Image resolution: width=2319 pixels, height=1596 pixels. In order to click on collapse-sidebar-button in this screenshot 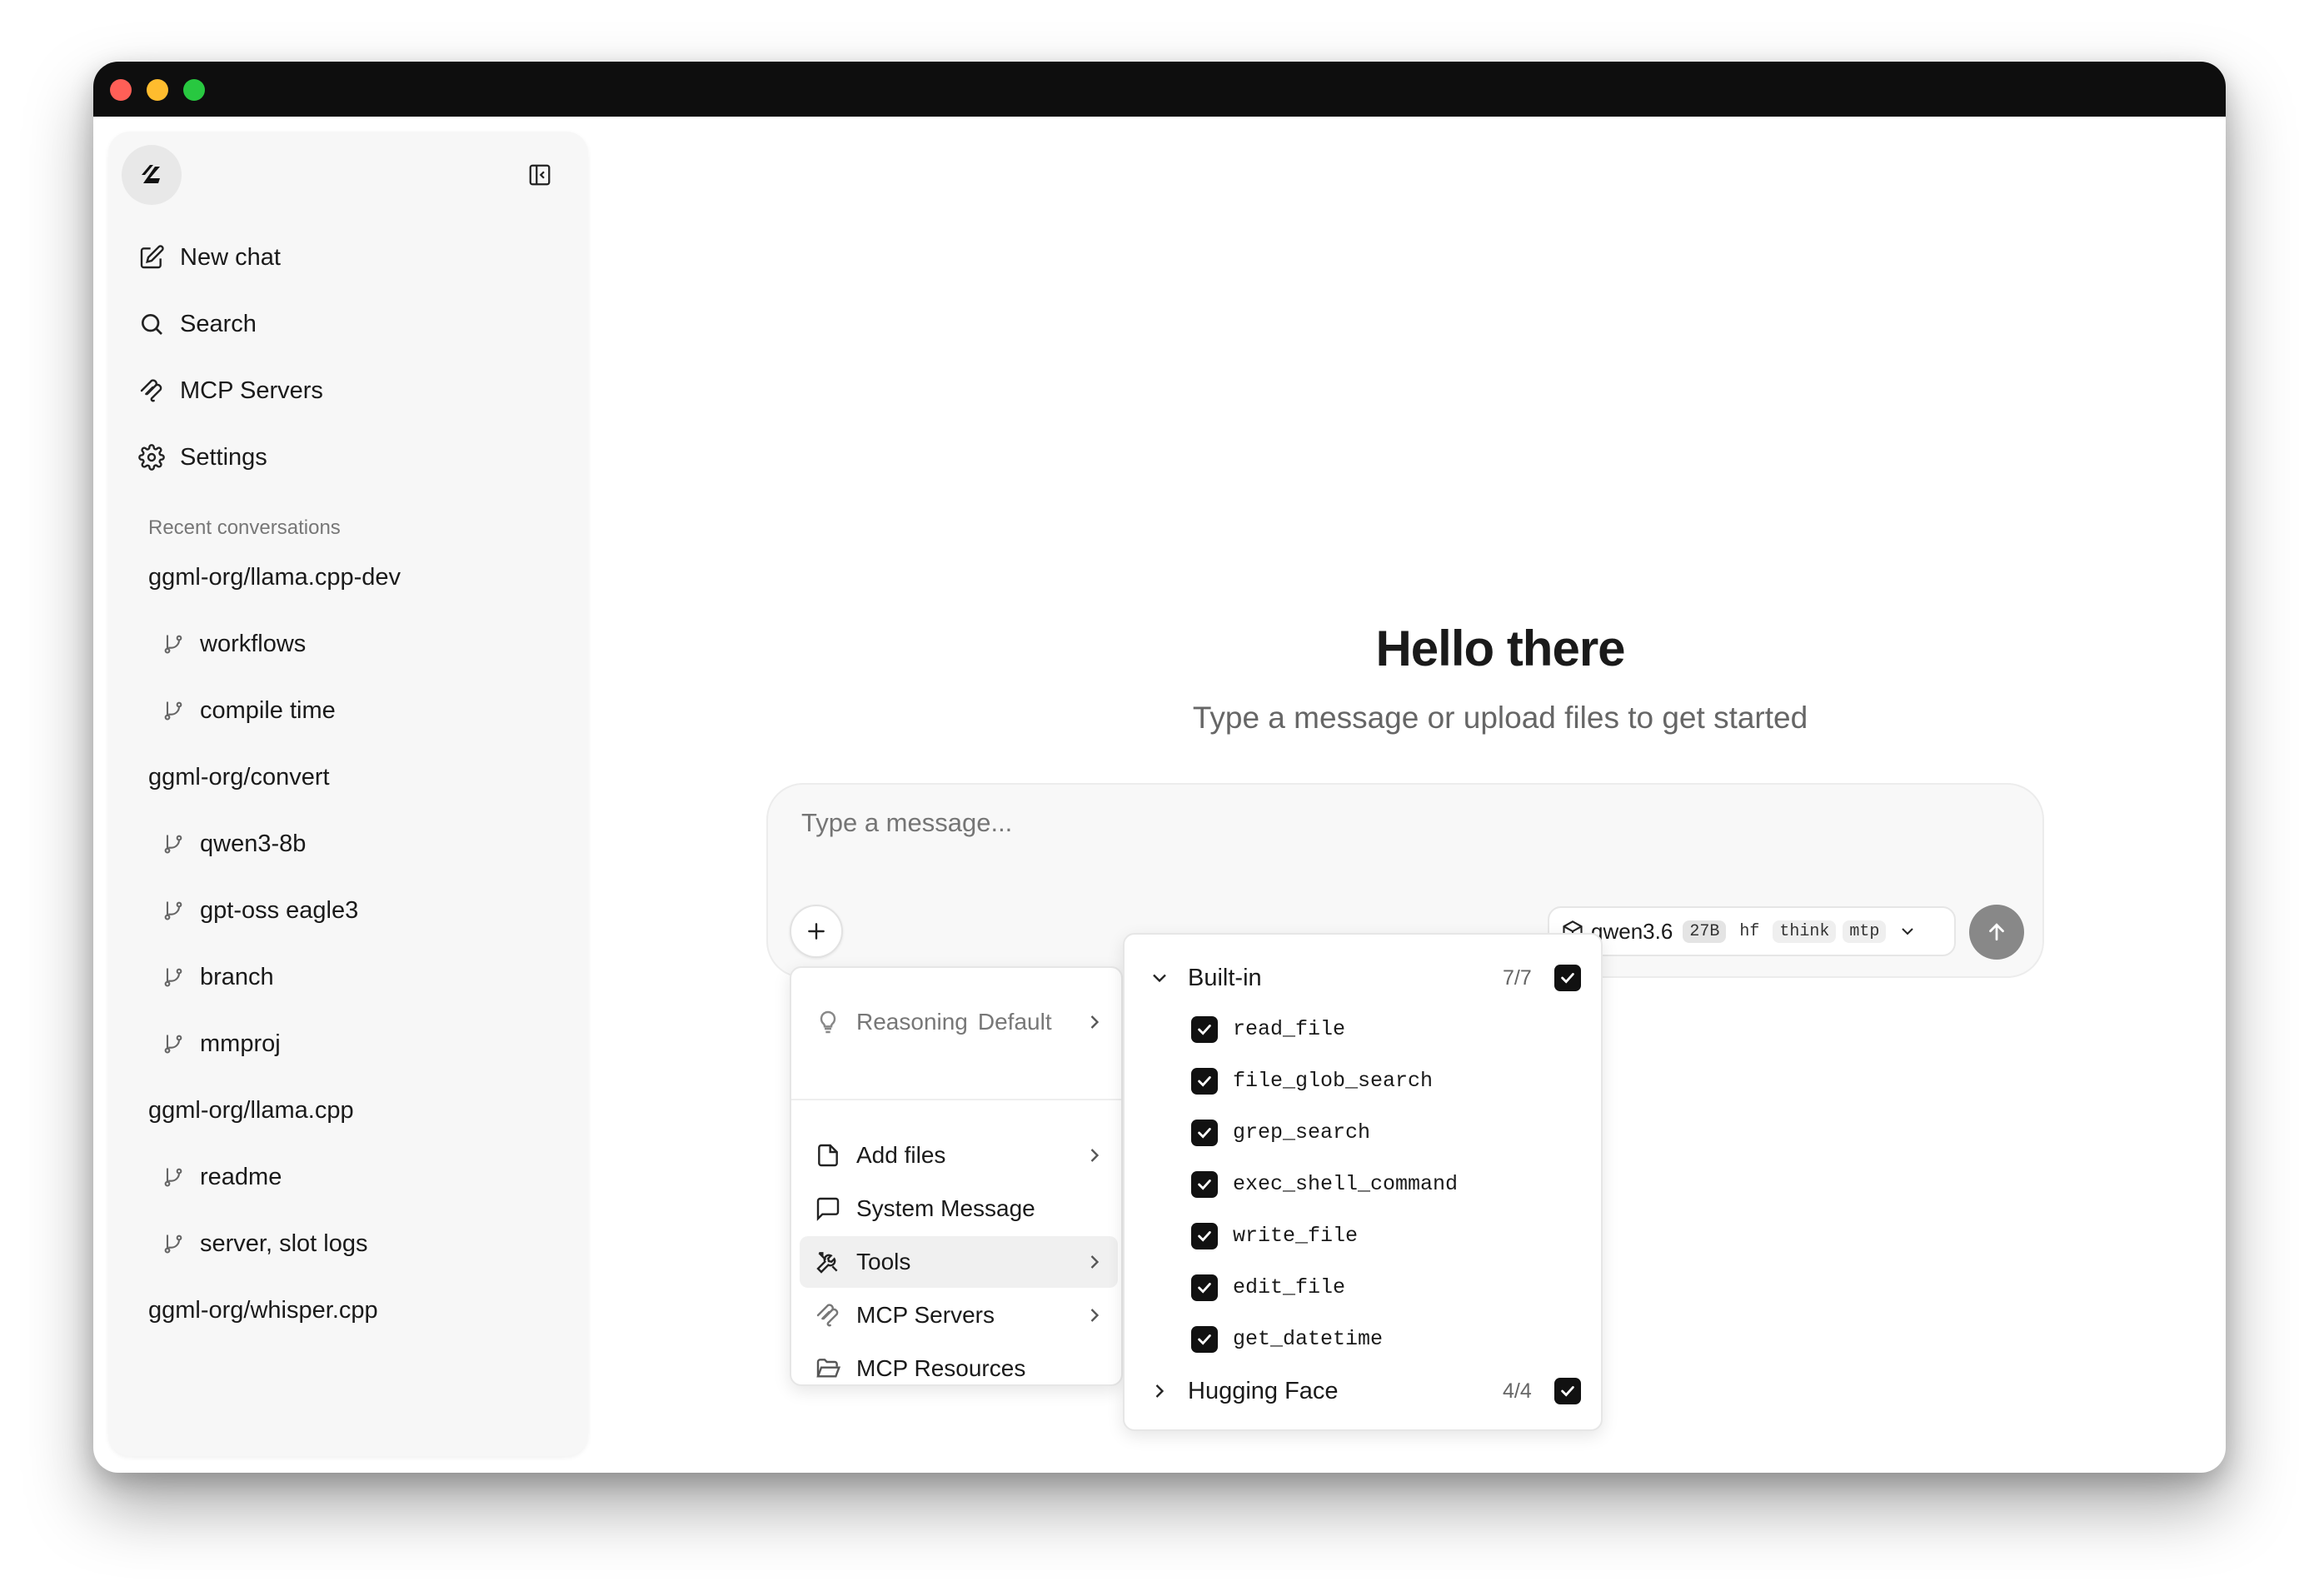, I will do `click(539, 175)`.